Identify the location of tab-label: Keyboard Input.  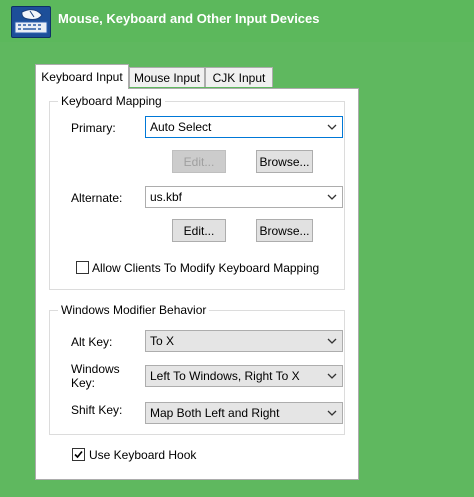
(82, 77).